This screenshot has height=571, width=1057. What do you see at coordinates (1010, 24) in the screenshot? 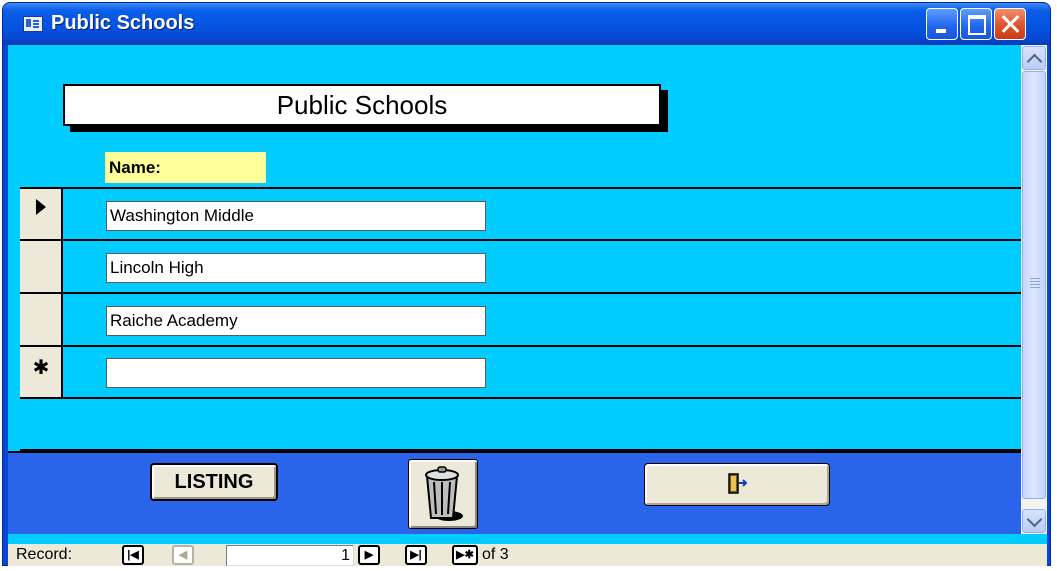
I see `close-button` at bounding box center [1010, 24].